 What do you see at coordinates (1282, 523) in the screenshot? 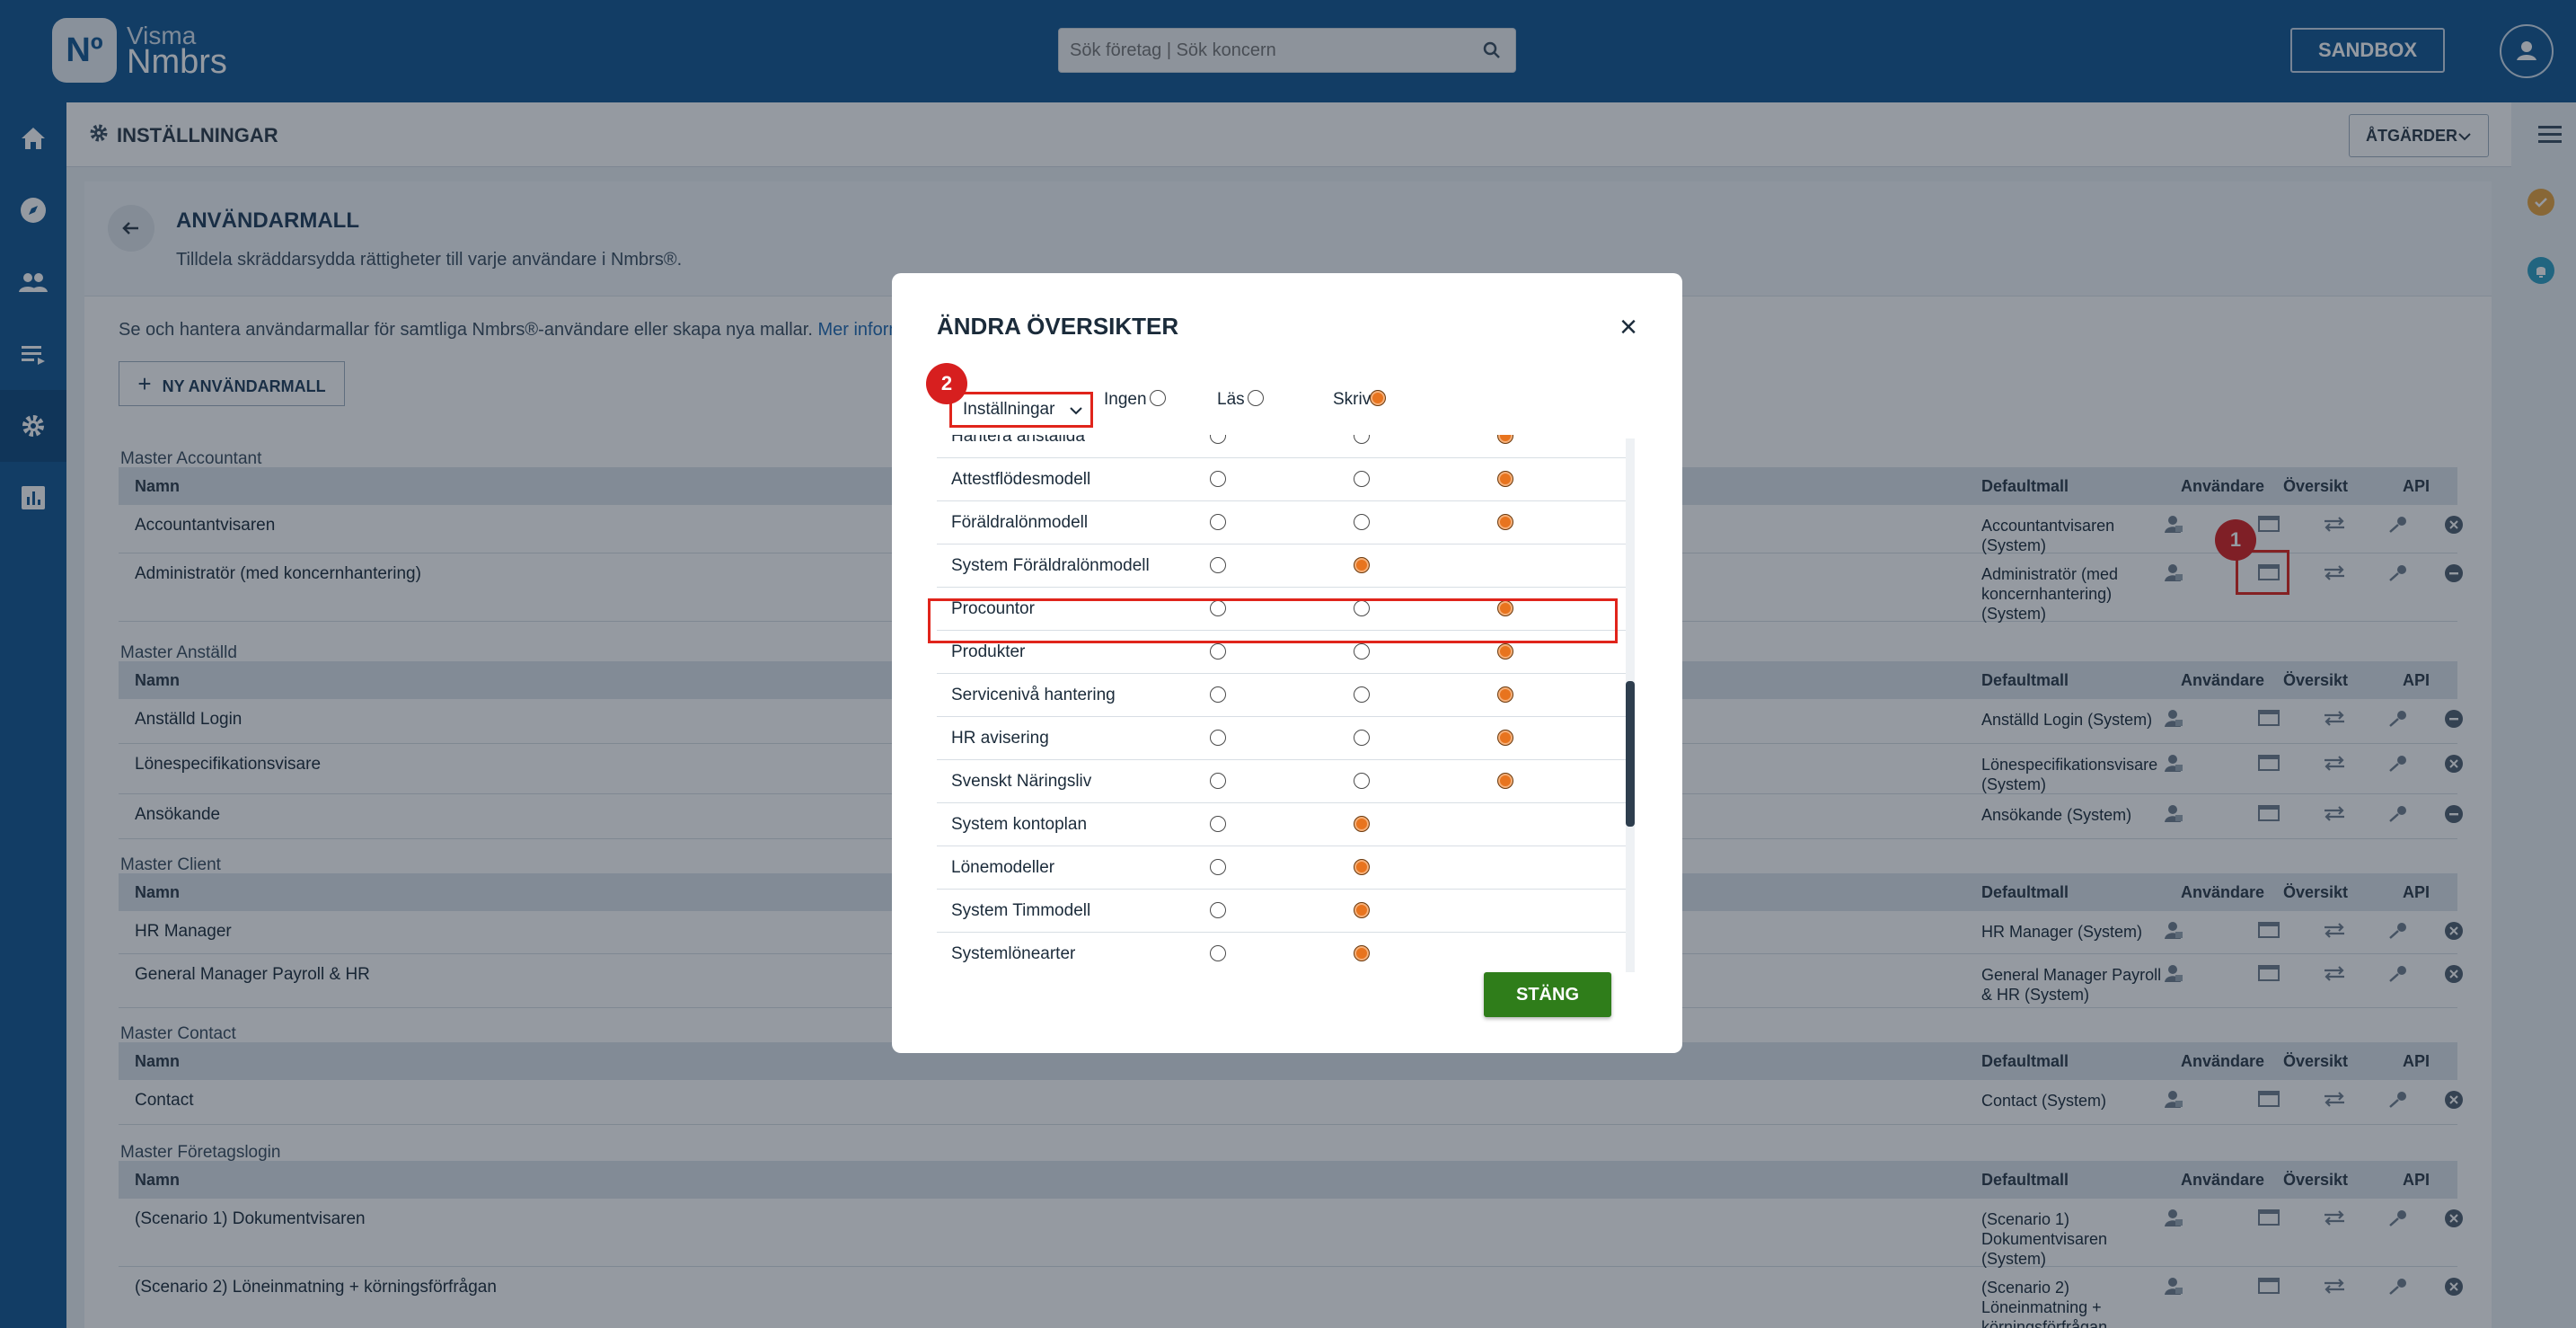
I see `permission-row: Föräldralönmodell` at bounding box center [1282, 523].